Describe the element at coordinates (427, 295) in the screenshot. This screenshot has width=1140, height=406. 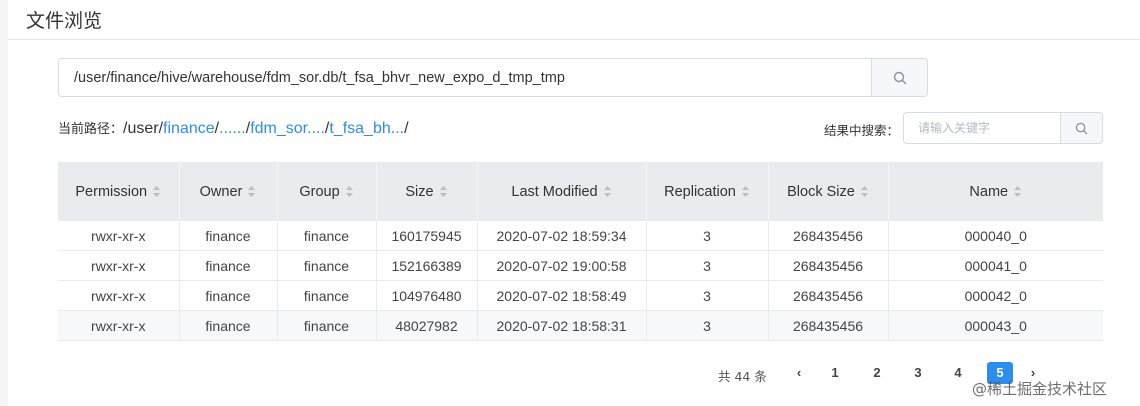
I see `cell-size: 104976480` at that location.